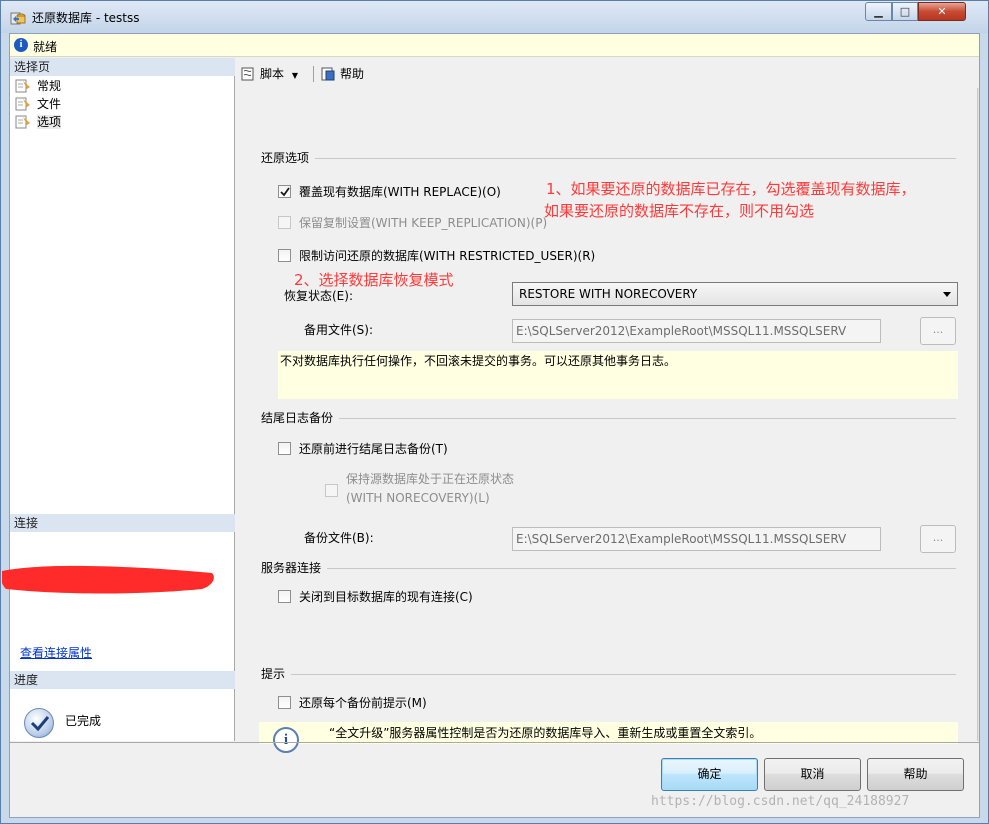 The image size is (989, 824). I want to click on maximize-icon: □, so click(905, 11).